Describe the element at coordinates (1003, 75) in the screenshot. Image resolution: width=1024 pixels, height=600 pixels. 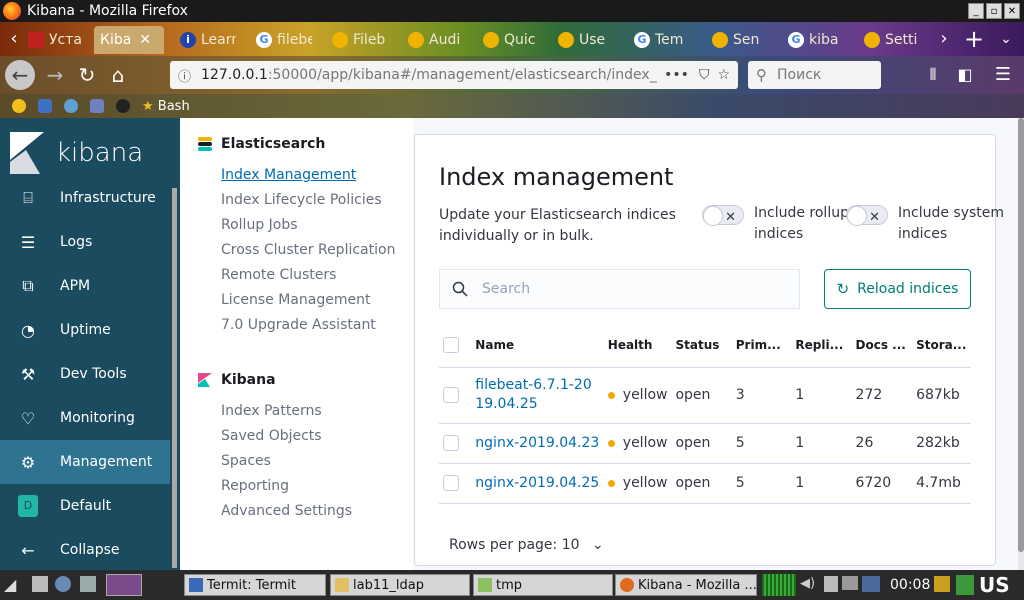
I see `menu-icon: ☰` at that location.